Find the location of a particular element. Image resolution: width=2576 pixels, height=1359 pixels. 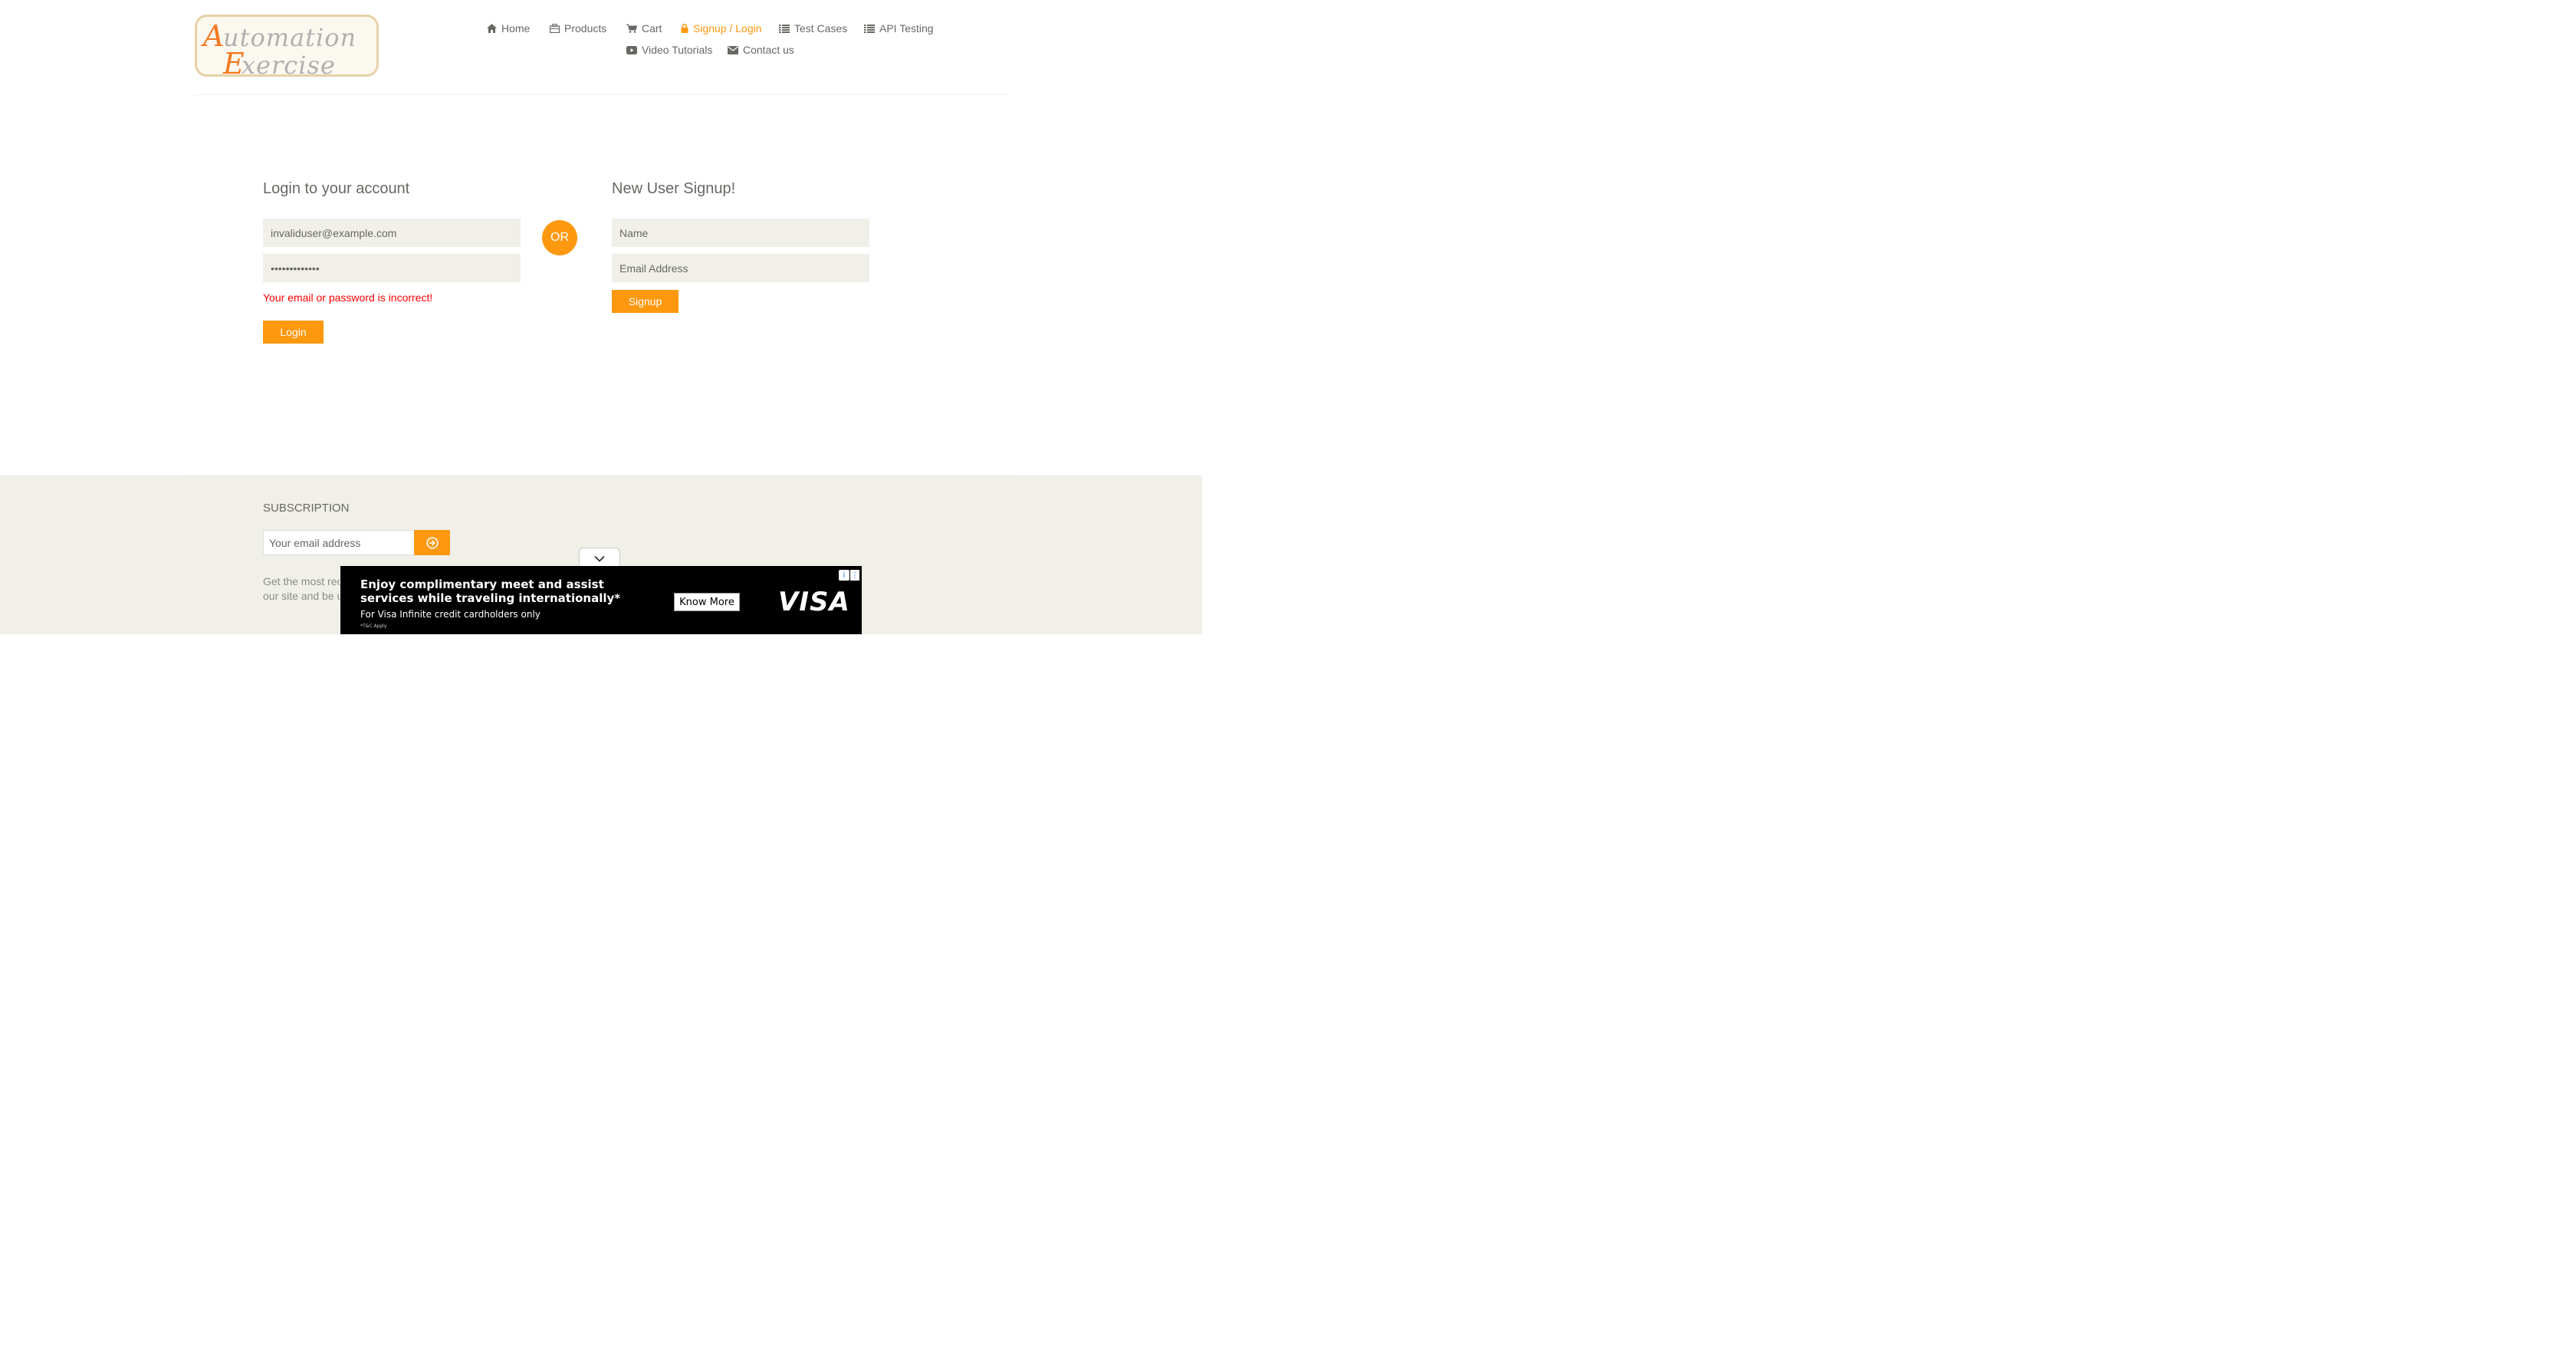

login-error-message: Your email or password is incorrect! is located at coordinates (348, 297).